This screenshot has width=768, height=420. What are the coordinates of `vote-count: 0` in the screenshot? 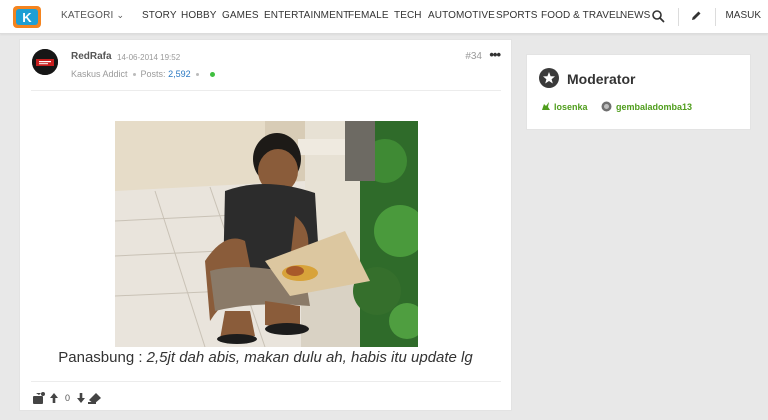 It's located at (68, 398).